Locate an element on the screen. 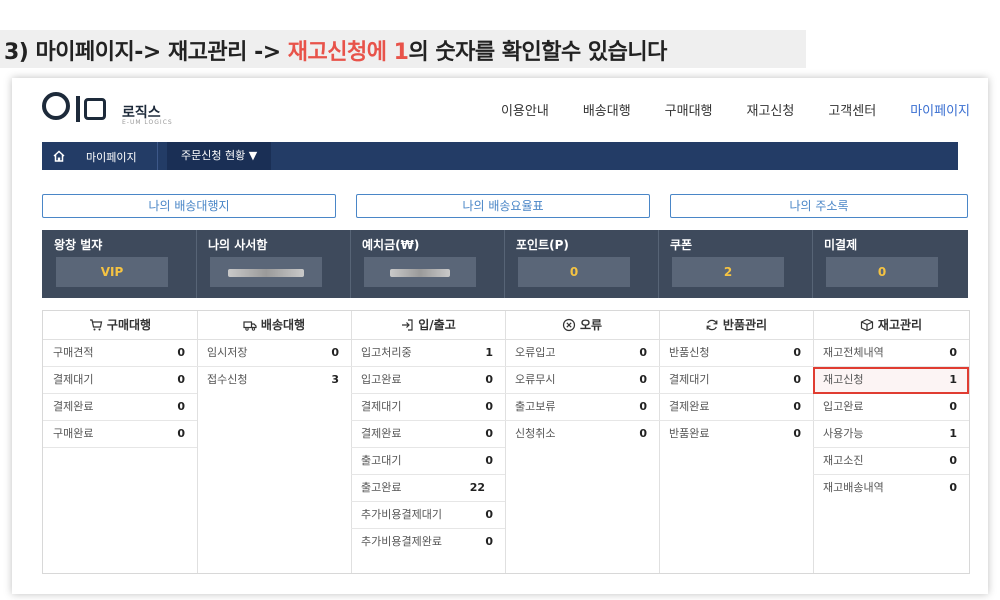 The height and width of the screenshot is (600, 1000). row-label: 반품완료 is located at coordinates (689, 433).